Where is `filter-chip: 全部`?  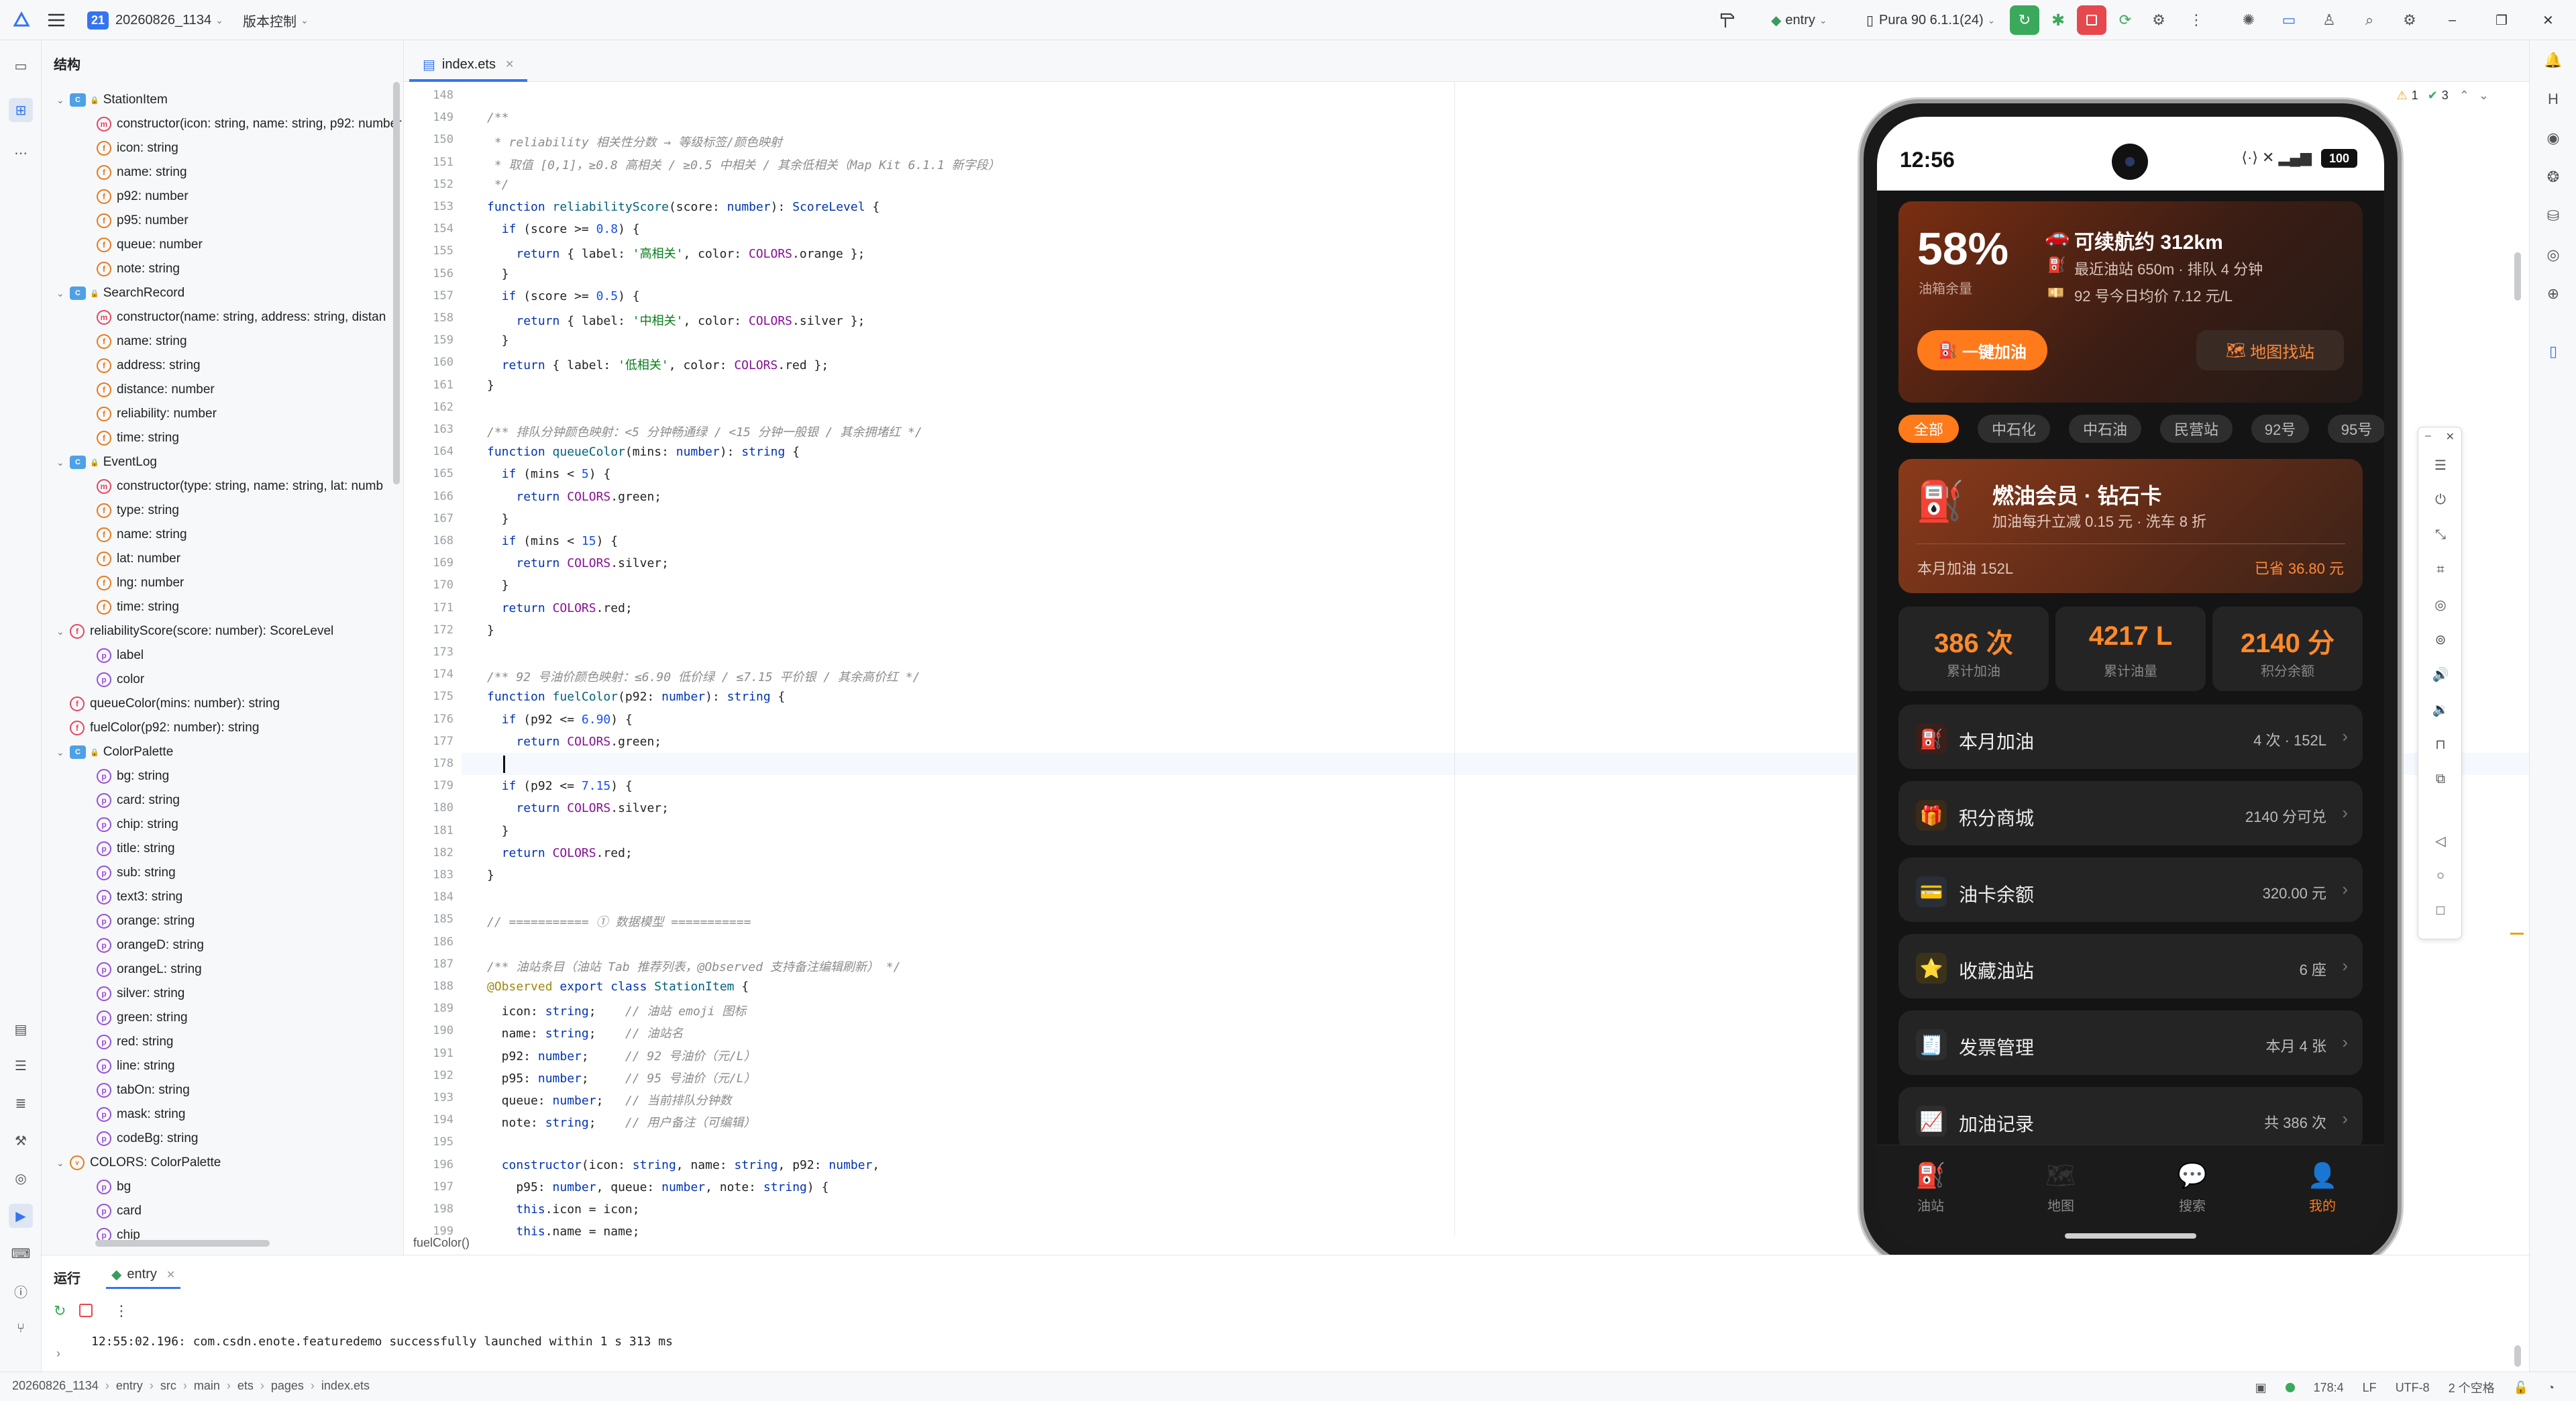 filter-chip: 全部 is located at coordinates (1928, 429).